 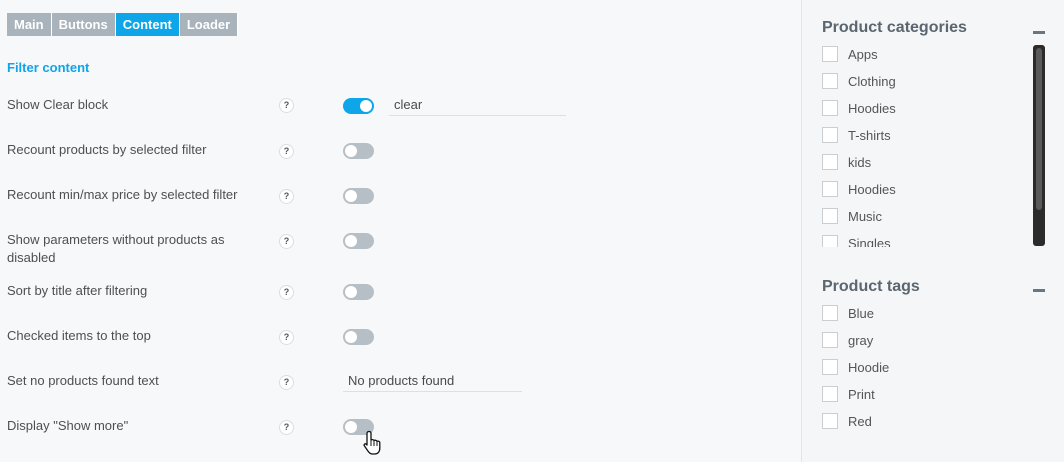 What do you see at coordinates (29, 24) in the screenshot?
I see `tab-main: Main` at bounding box center [29, 24].